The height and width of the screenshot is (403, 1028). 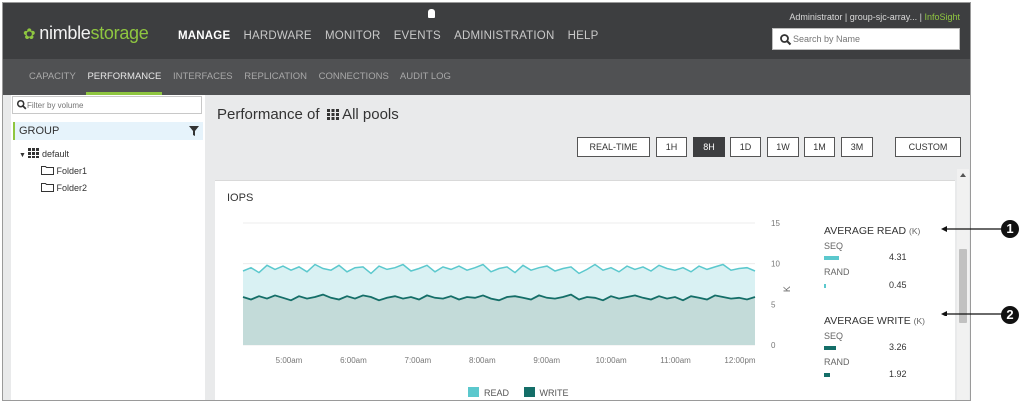 What do you see at coordinates (108, 131) in the screenshot?
I see `group-selector: GROUP` at bounding box center [108, 131].